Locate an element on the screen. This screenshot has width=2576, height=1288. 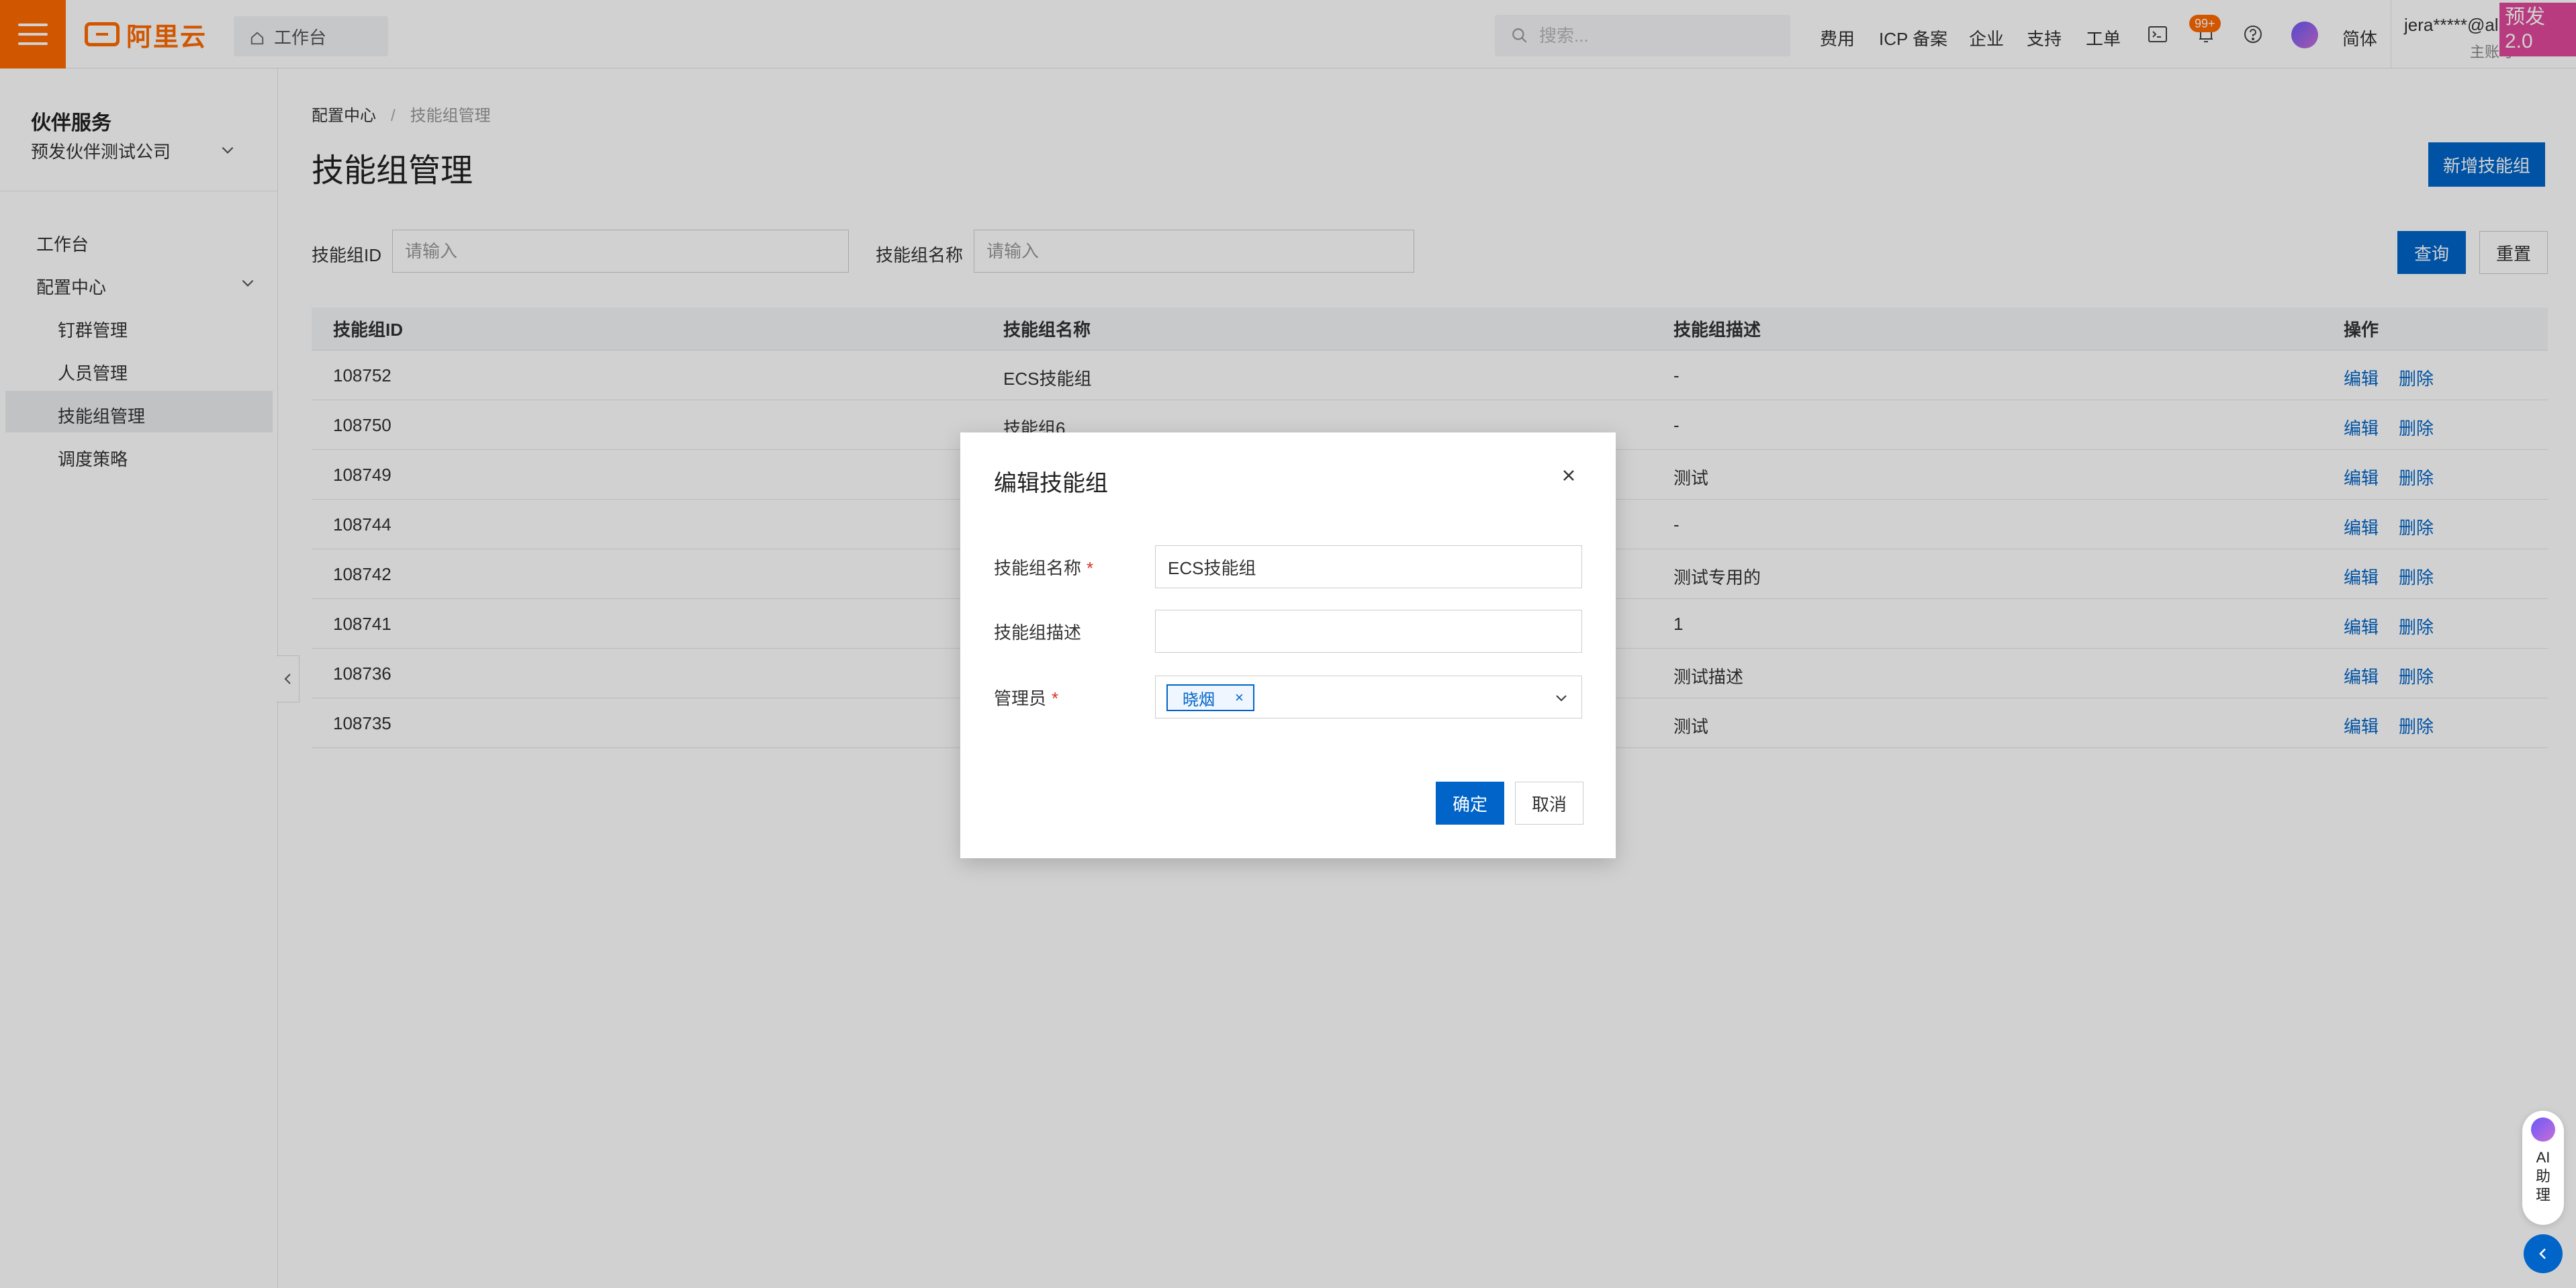
confirm-button: 确定 is located at coordinates (1470, 803).